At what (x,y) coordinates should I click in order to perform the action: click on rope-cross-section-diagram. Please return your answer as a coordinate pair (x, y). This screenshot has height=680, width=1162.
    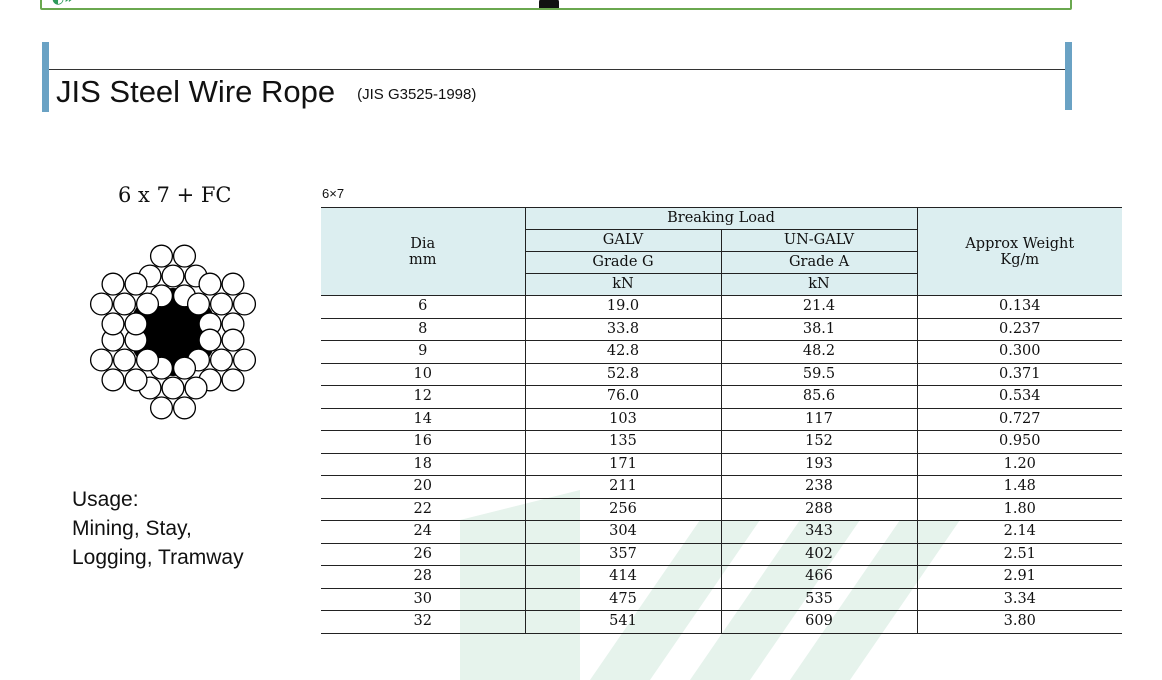
    Looking at the image, I should click on (173, 332).